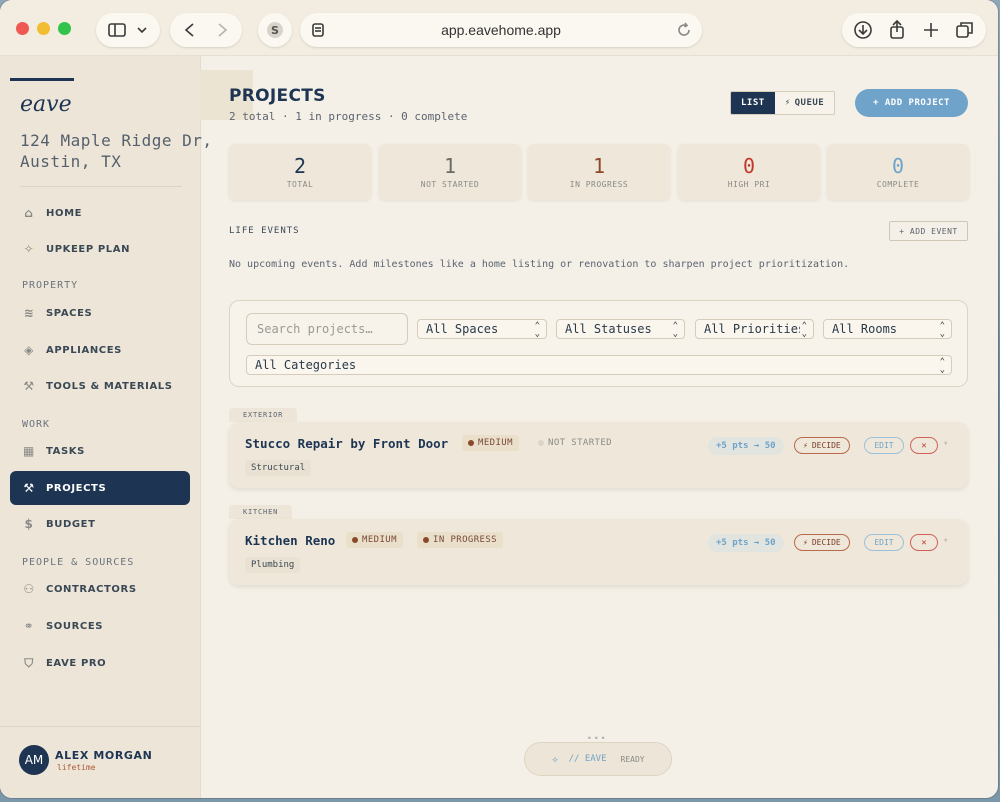  I want to click on select-value: All Rooms, so click(865, 329).